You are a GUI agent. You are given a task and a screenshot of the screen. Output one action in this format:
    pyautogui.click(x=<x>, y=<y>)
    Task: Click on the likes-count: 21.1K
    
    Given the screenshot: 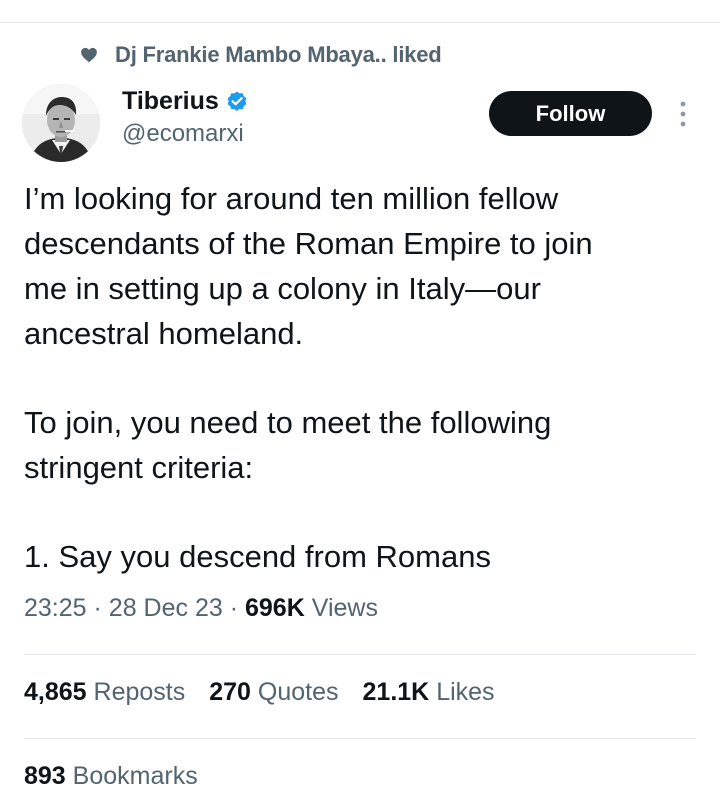 What is the action you would take?
    pyautogui.click(x=396, y=692)
    